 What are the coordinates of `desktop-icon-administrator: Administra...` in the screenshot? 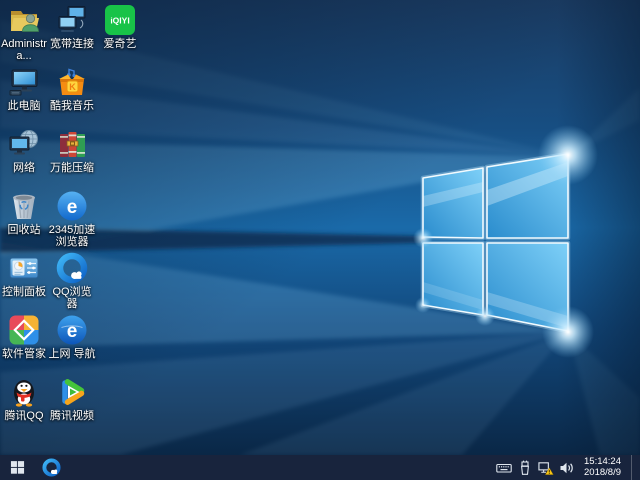 It's located at (24, 33).